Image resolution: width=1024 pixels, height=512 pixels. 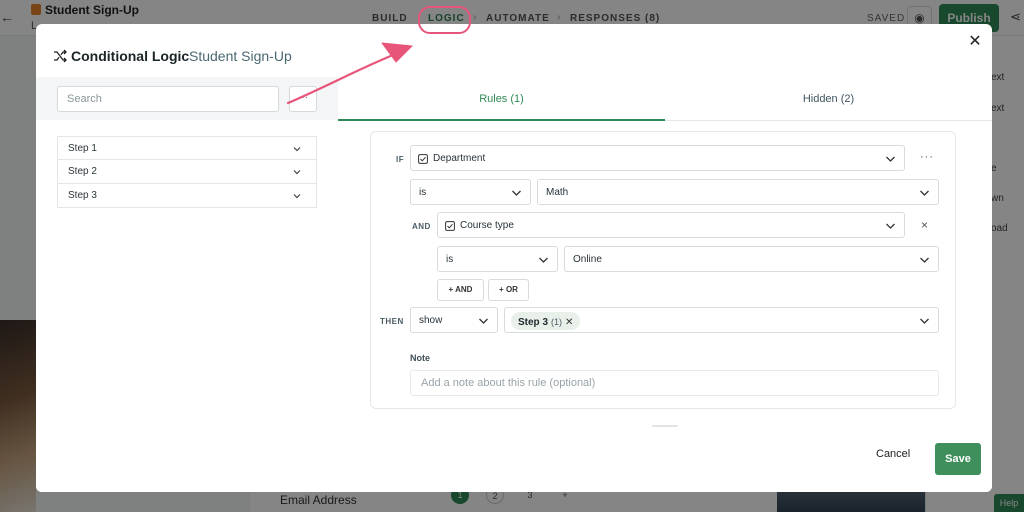 What do you see at coordinates (130, 56) in the screenshot?
I see `modal-title: Conditional Logic` at bounding box center [130, 56].